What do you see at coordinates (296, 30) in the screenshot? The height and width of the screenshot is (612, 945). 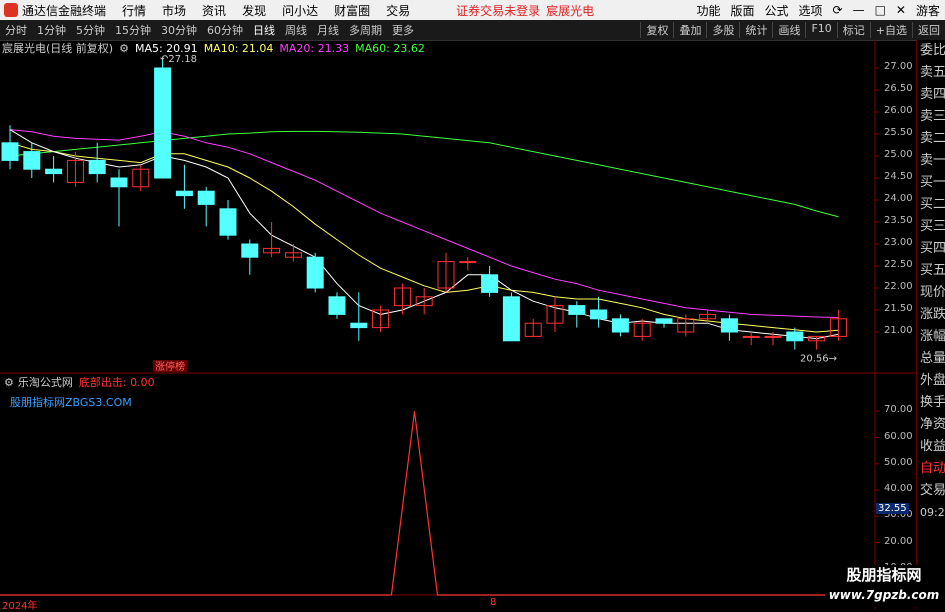 I see `tab-weekly: 周线` at bounding box center [296, 30].